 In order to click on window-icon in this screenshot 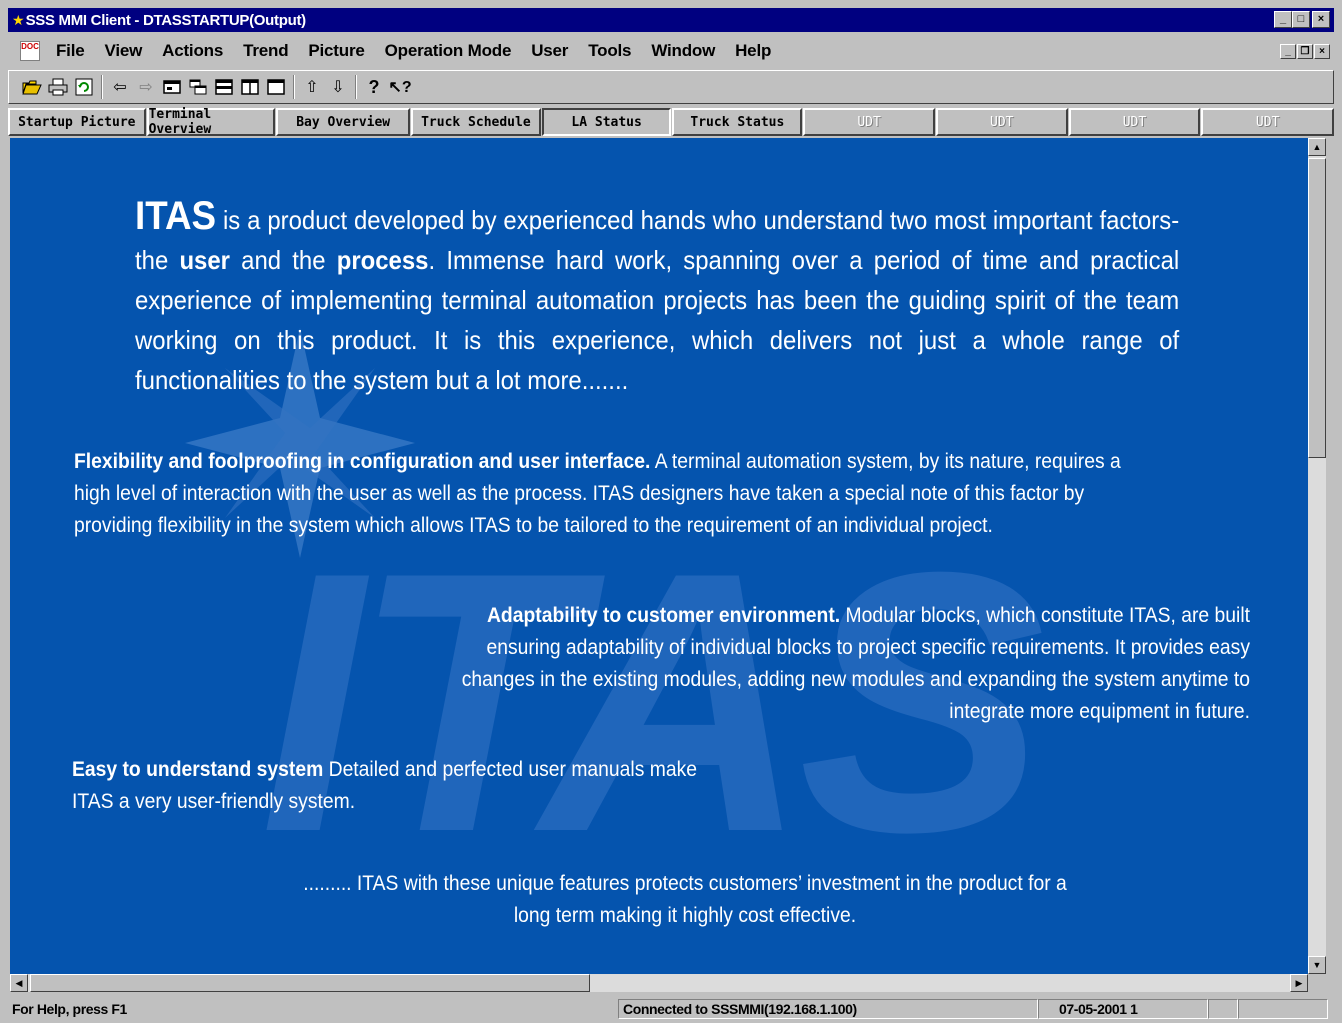, I will do `click(276, 87)`.